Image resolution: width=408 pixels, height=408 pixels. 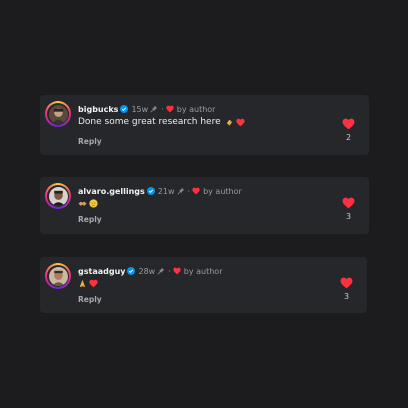 I want to click on comment-card: gstaadguy 28w · by author Reply 3, so click(x=203, y=285).